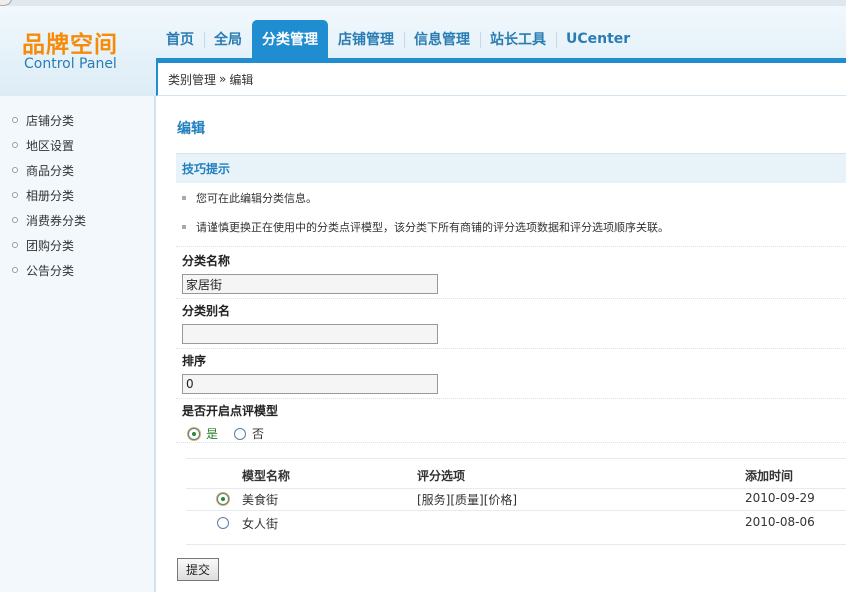 The width and height of the screenshot is (846, 592). Describe the element at coordinates (290, 39) in the screenshot. I see `nav-item-category: 分类管理` at that location.